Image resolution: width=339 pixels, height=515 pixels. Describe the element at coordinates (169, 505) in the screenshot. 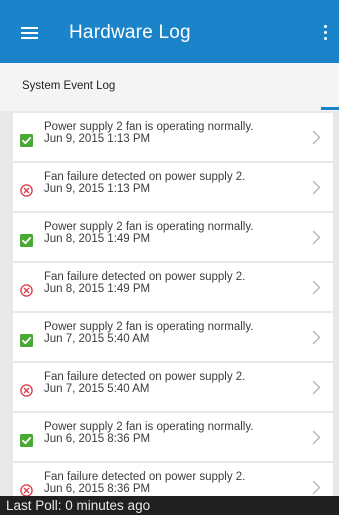

I see `status-footer: Last Poll: 0 minutes ago` at that location.